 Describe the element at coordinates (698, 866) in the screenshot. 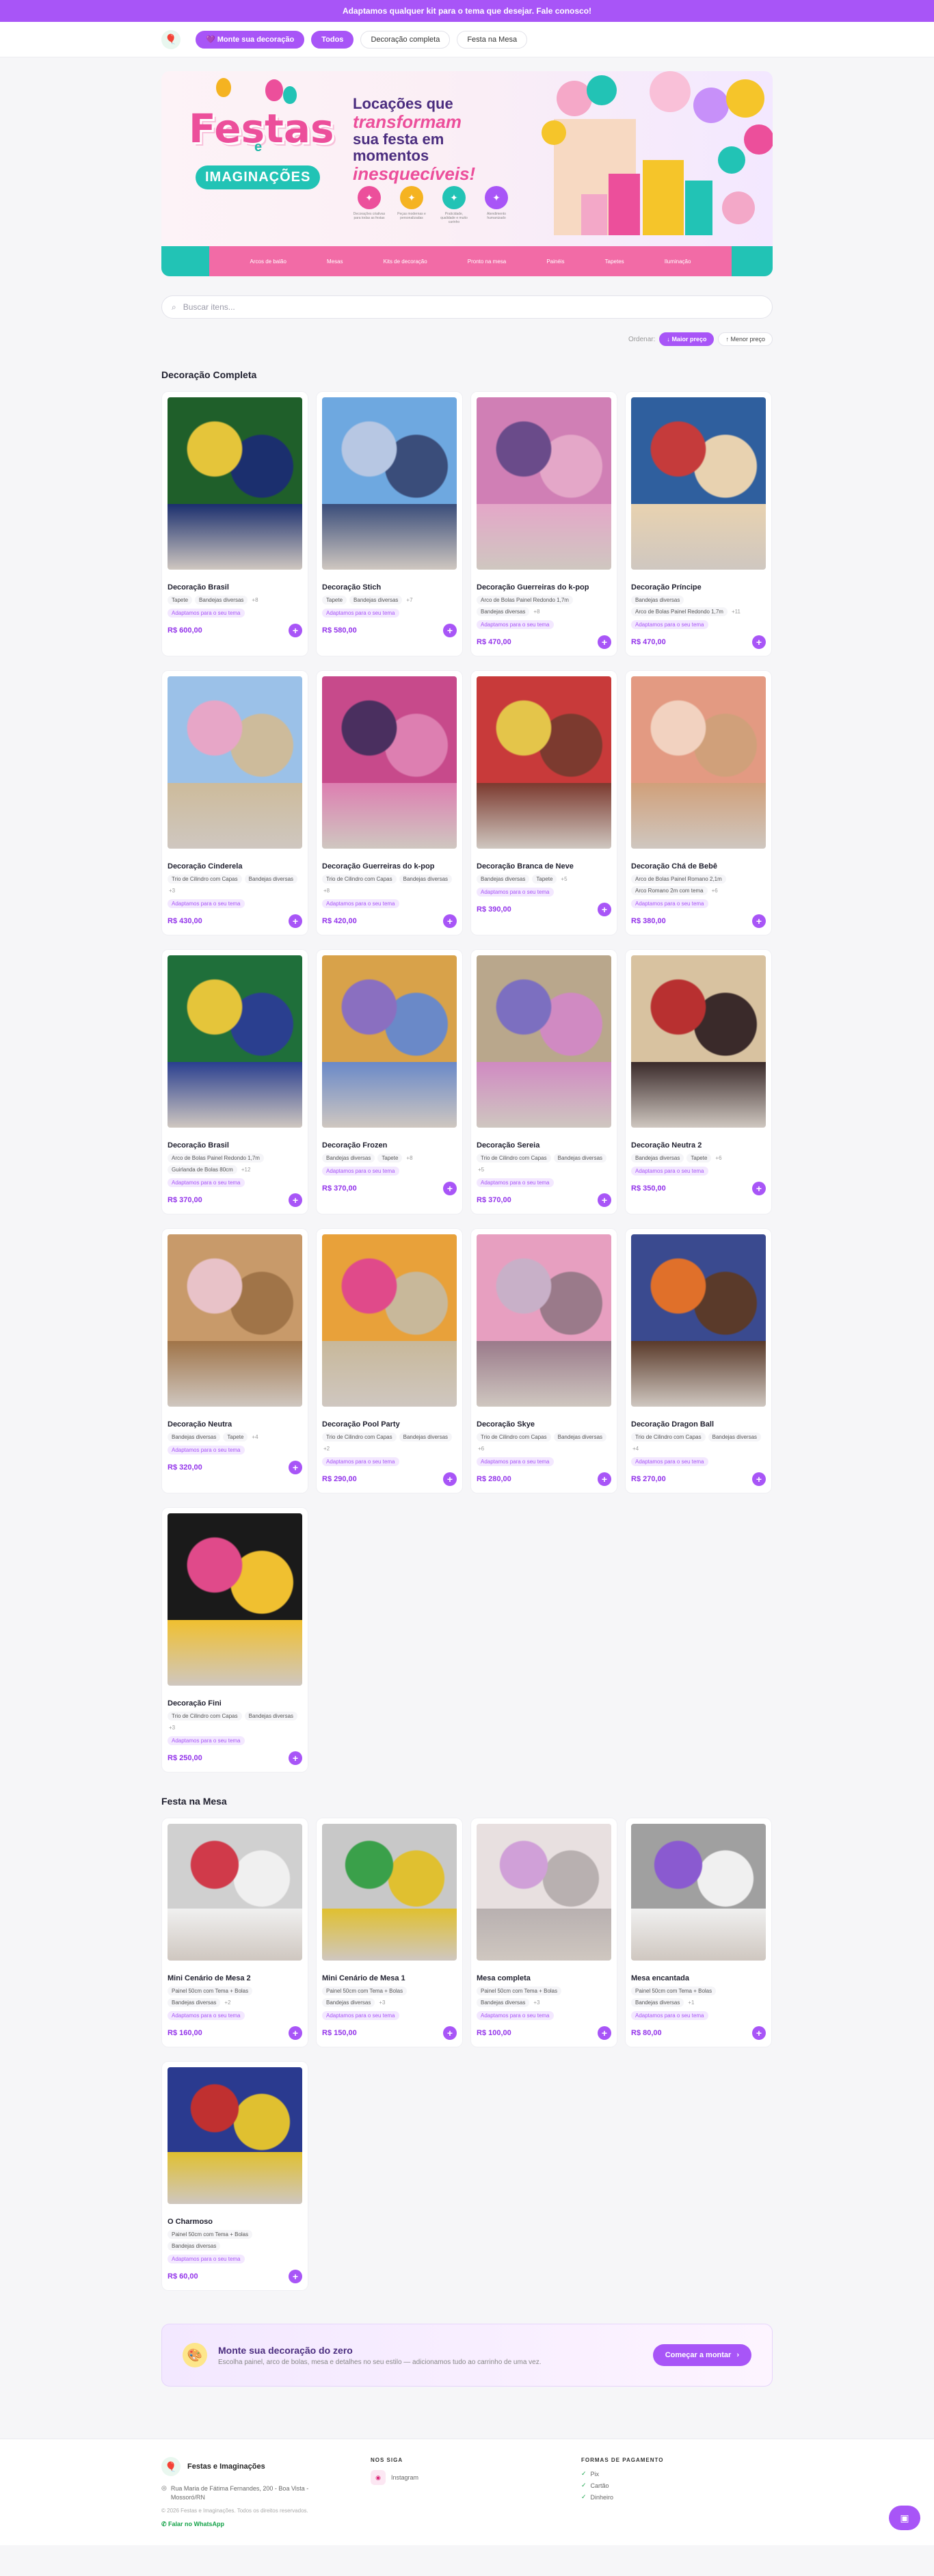

I see `product-name: Decoração Chá de Bebê` at that location.